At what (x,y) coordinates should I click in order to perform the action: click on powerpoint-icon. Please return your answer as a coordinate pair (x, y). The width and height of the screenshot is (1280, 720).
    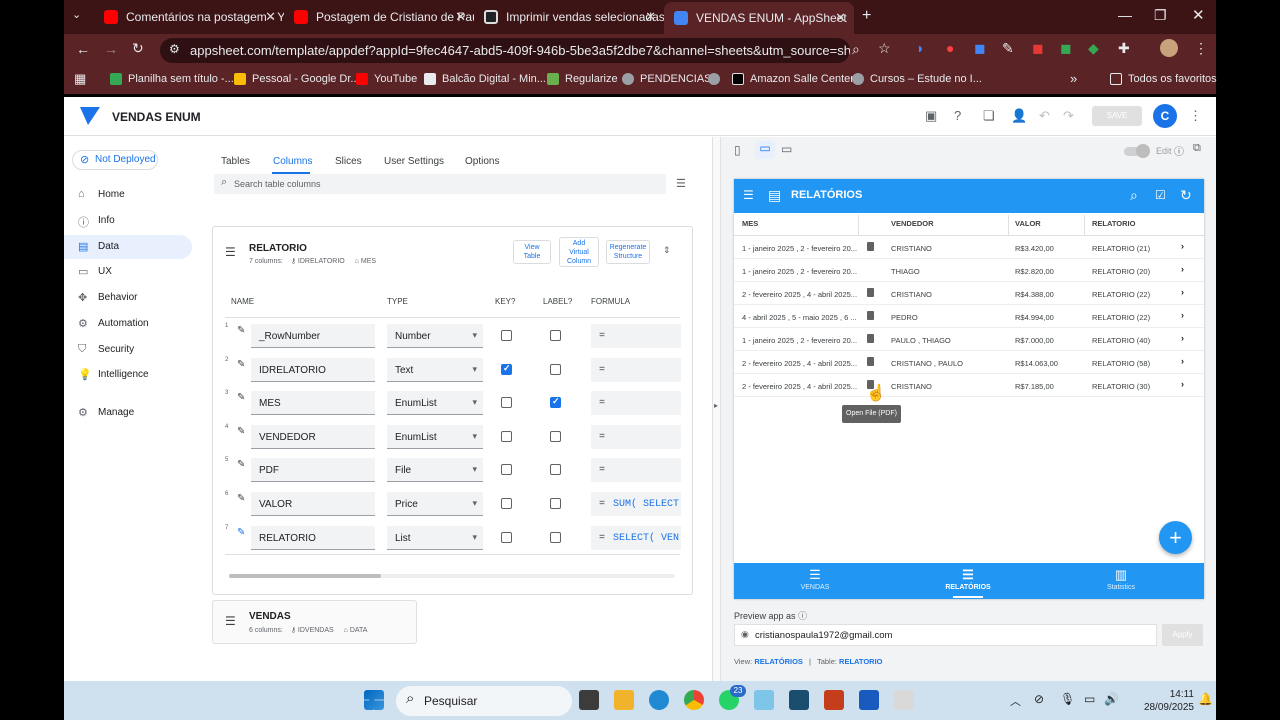
    Looking at the image, I should click on (834, 700).